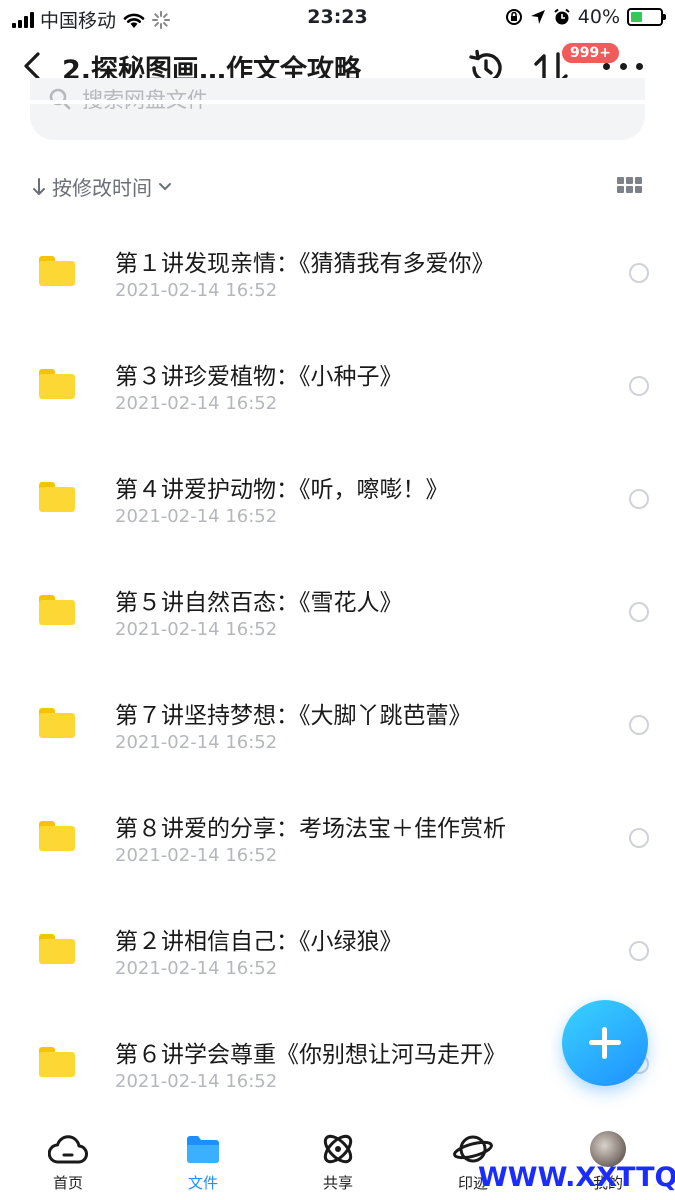 The width and height of the screenshot is (675, 1200). I want to click on sort-label: 按修改时间, so click(102, 188).